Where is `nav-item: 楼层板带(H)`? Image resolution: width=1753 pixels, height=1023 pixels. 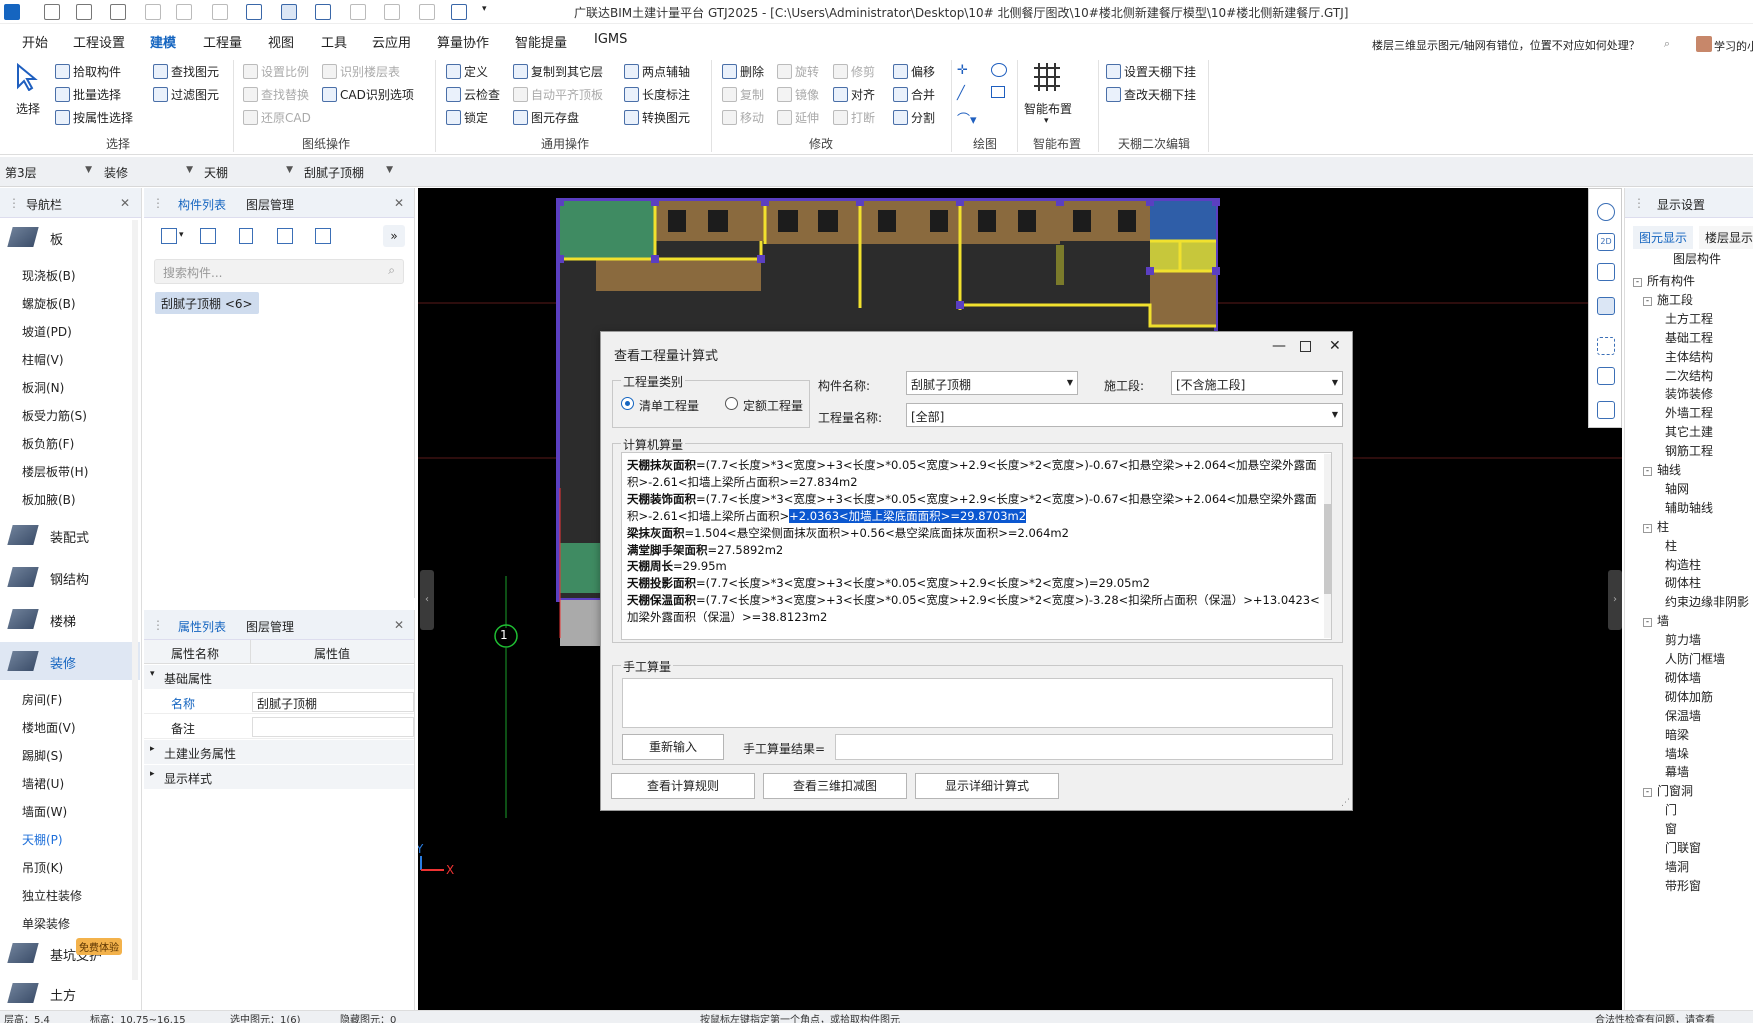
nav-item: 楼层板带(H) is located at coordinates (55, 471).